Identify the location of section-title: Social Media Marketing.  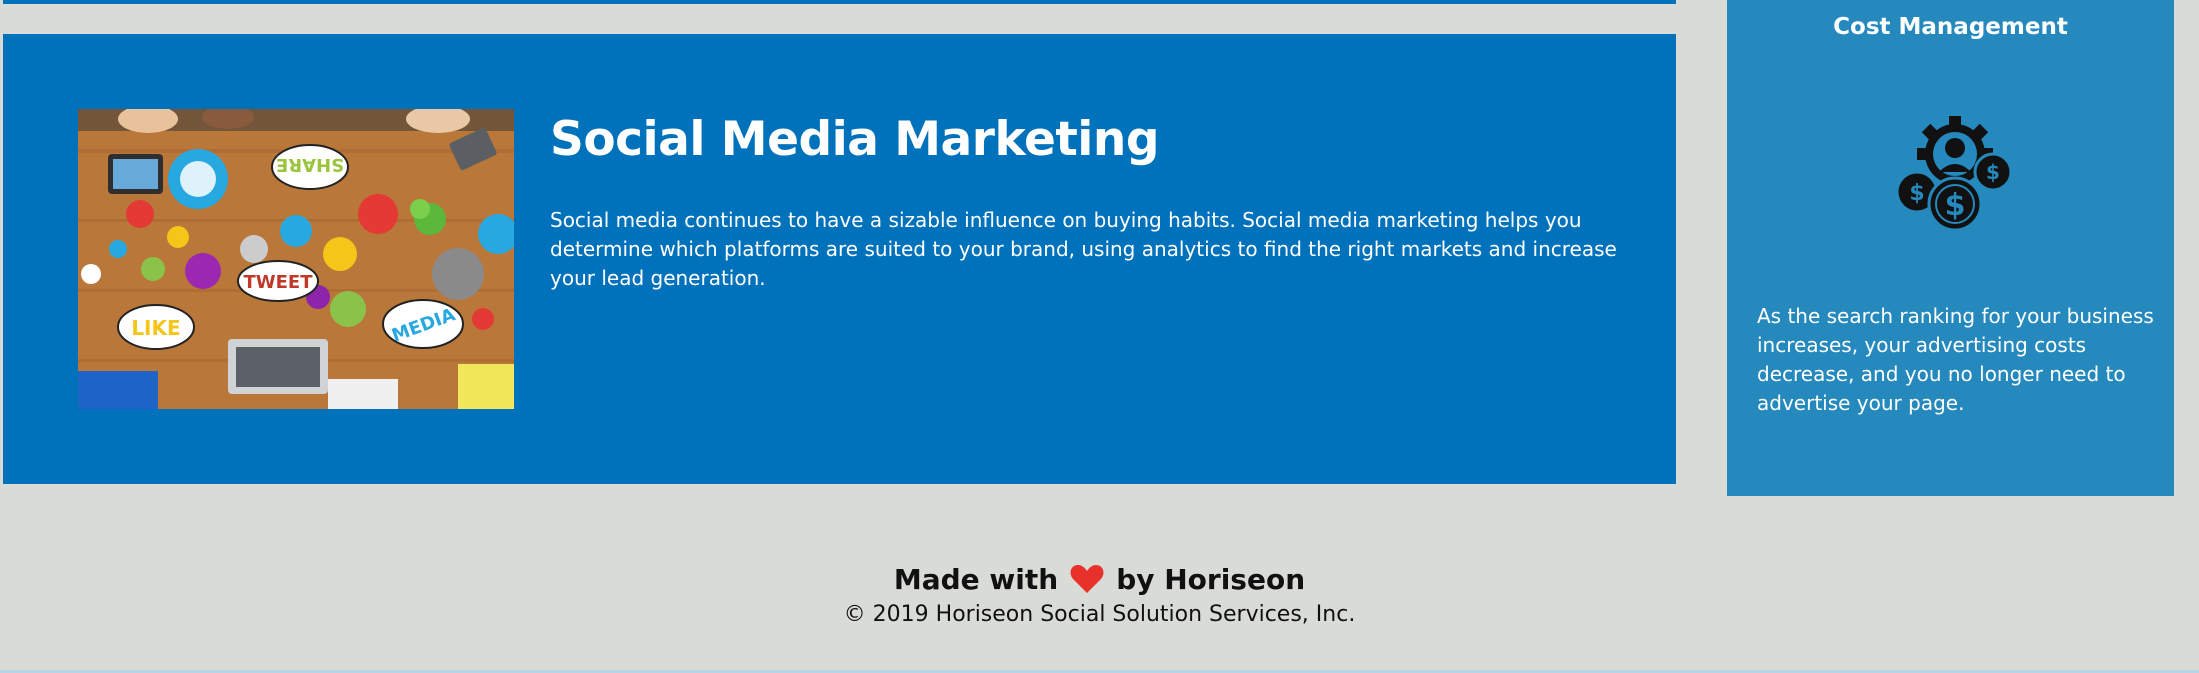
(855, 139).